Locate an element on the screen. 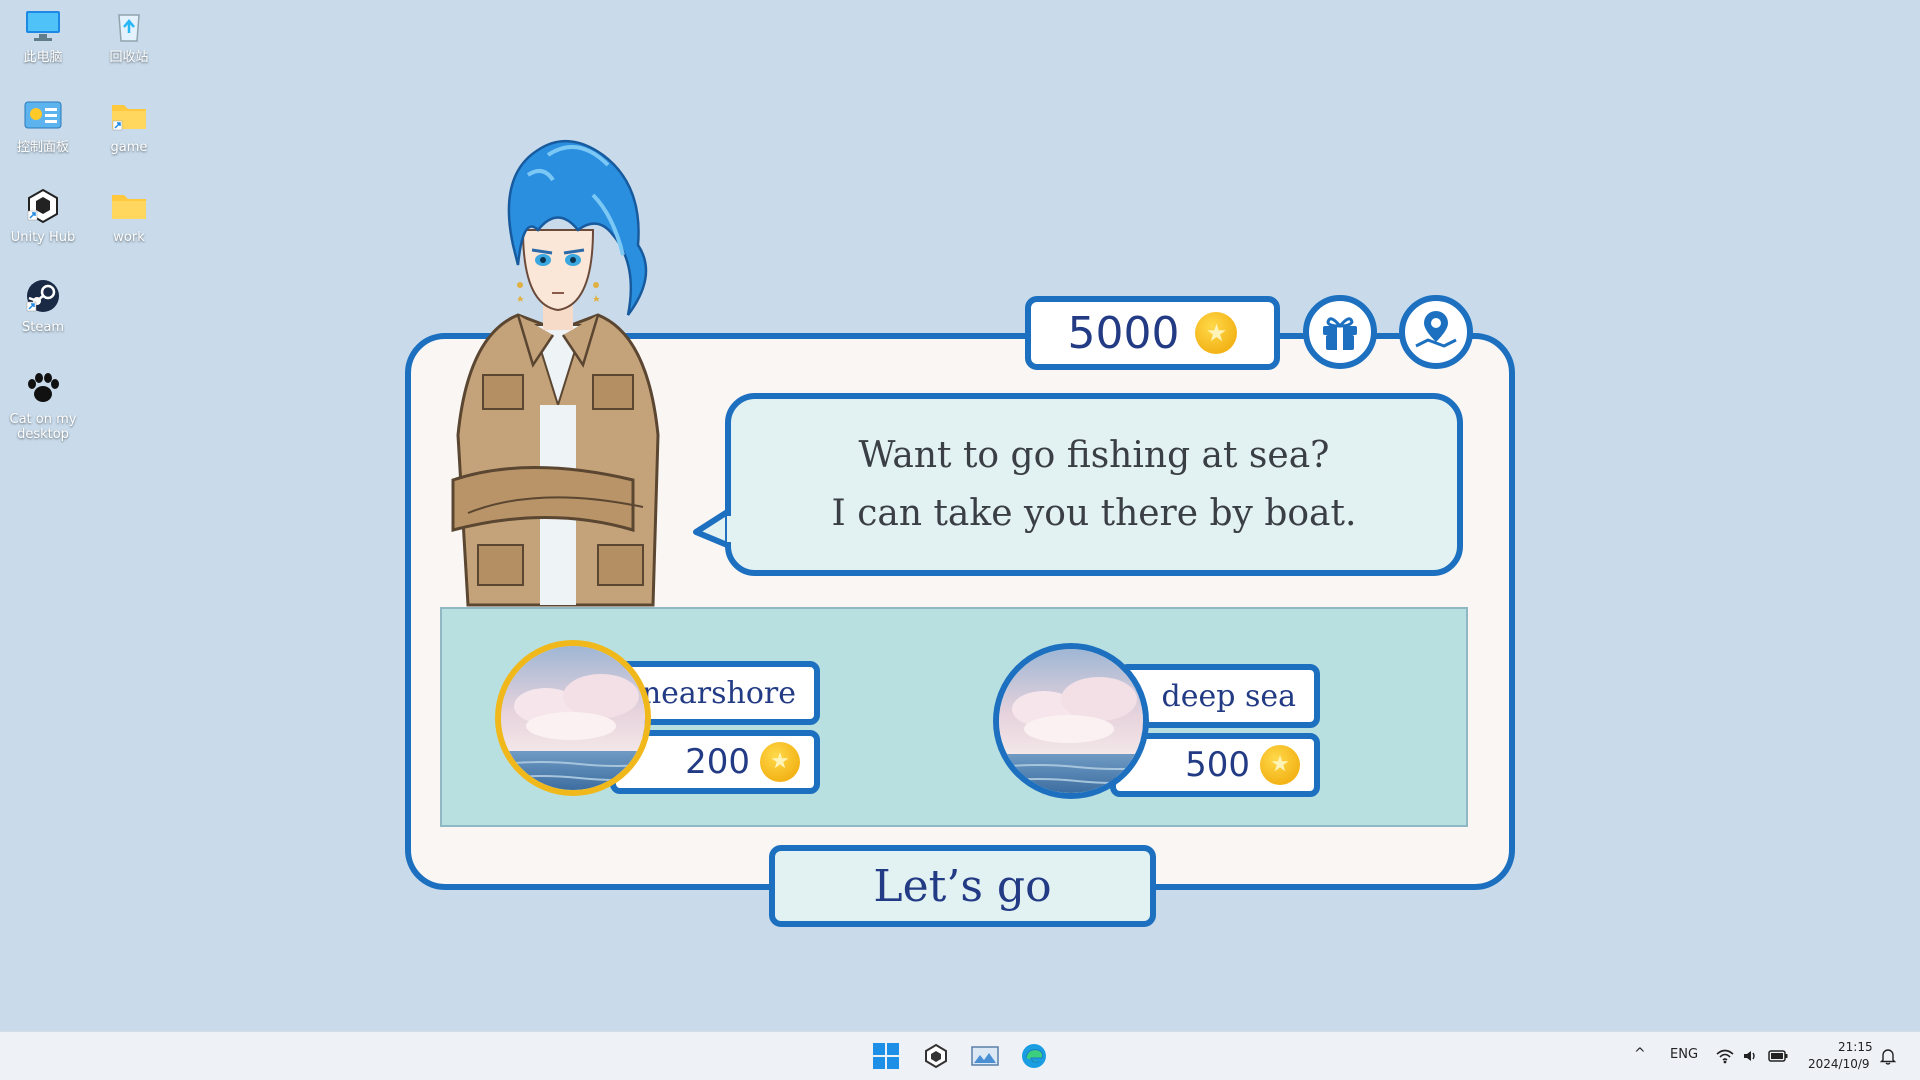 The height and width of the screenshot is (1080, 1920). lets-go-button: Let’s go is located at coordinates (962, 886).